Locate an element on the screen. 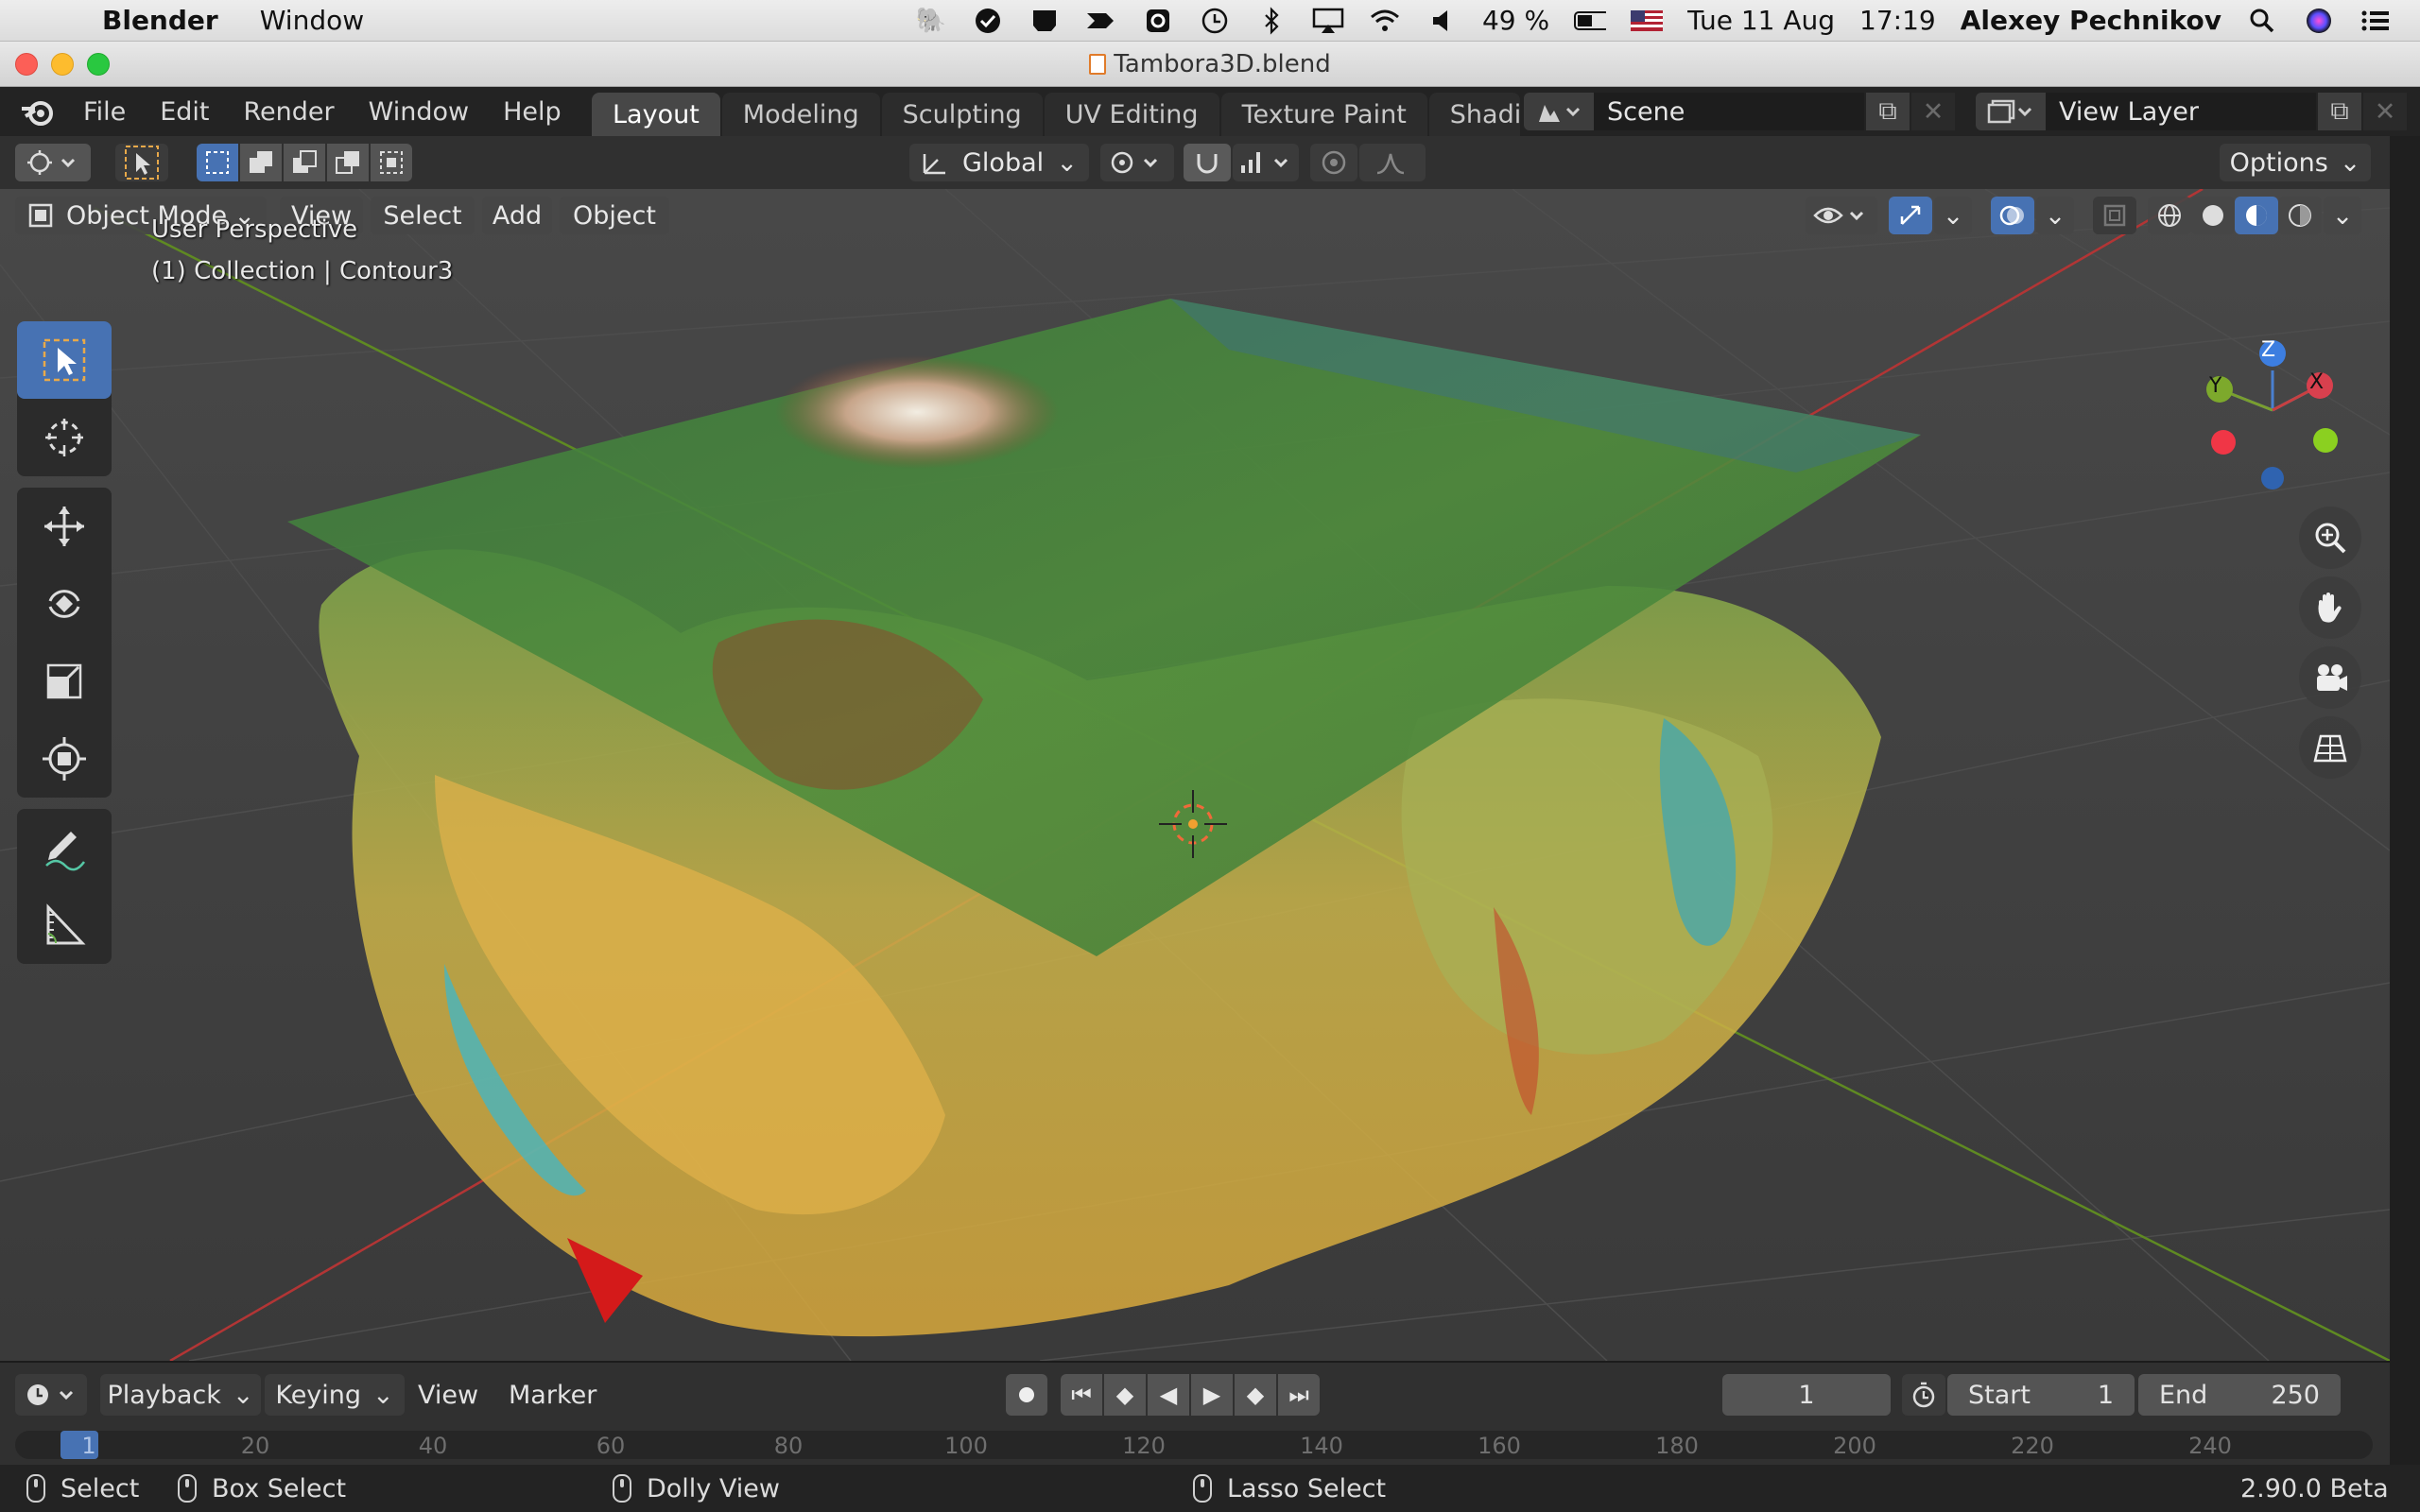 Image resolution: width=2420 pixels, height=1512 pixels. notification-center-icon is located at coordinates (2376, 21).